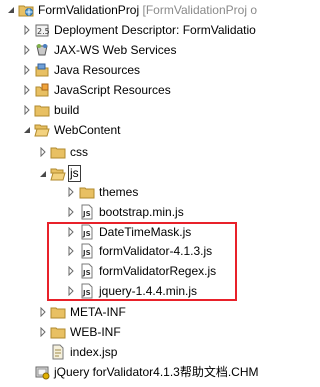 The image size is (320, 387). I want to click on tree-item-label: css, so click(79, 152).